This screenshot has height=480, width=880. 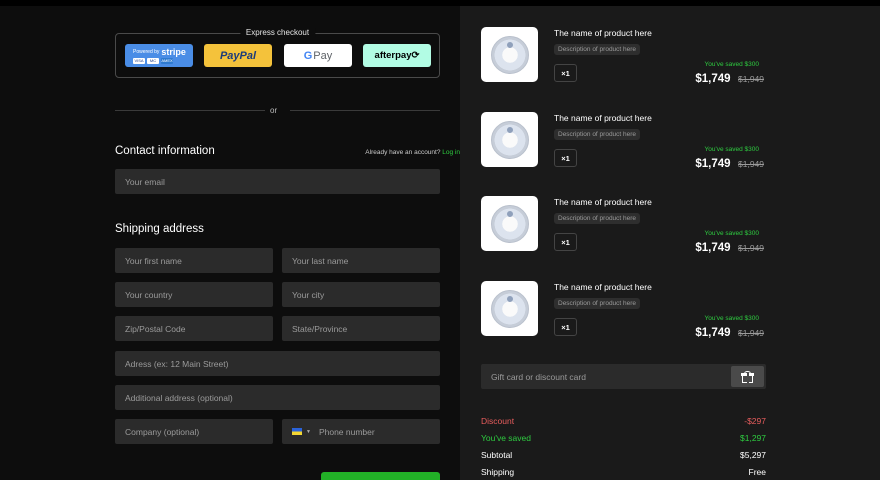 I want to click on phone-field: ▼ Phone number, so click(x=361, y=431).